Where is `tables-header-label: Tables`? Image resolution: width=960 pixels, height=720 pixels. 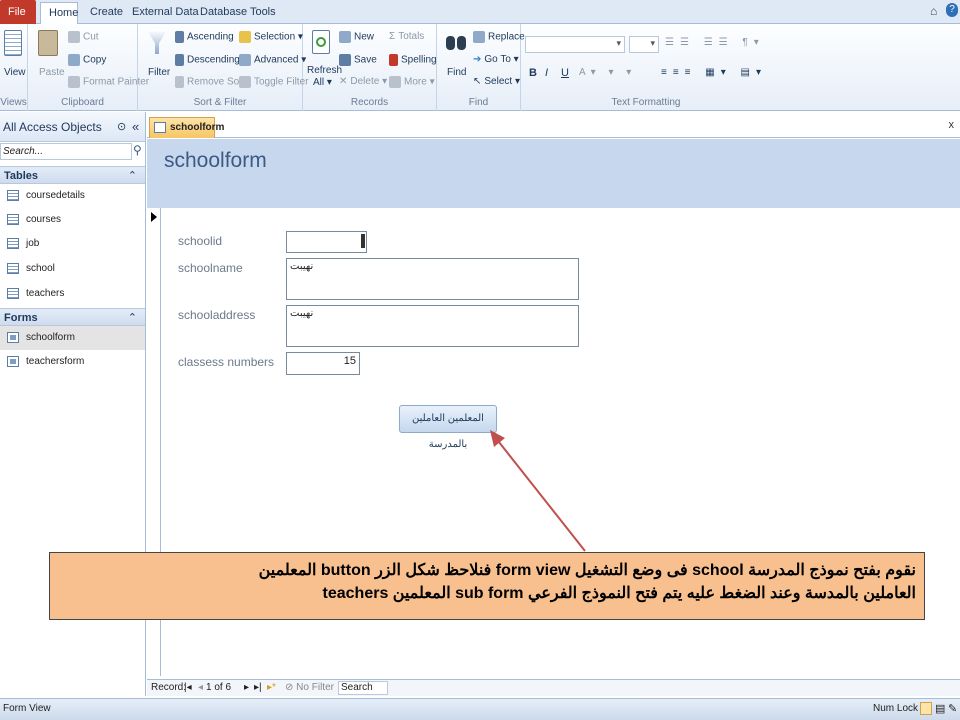
tables-header-label: Tables is located at coordinates (21, 176).